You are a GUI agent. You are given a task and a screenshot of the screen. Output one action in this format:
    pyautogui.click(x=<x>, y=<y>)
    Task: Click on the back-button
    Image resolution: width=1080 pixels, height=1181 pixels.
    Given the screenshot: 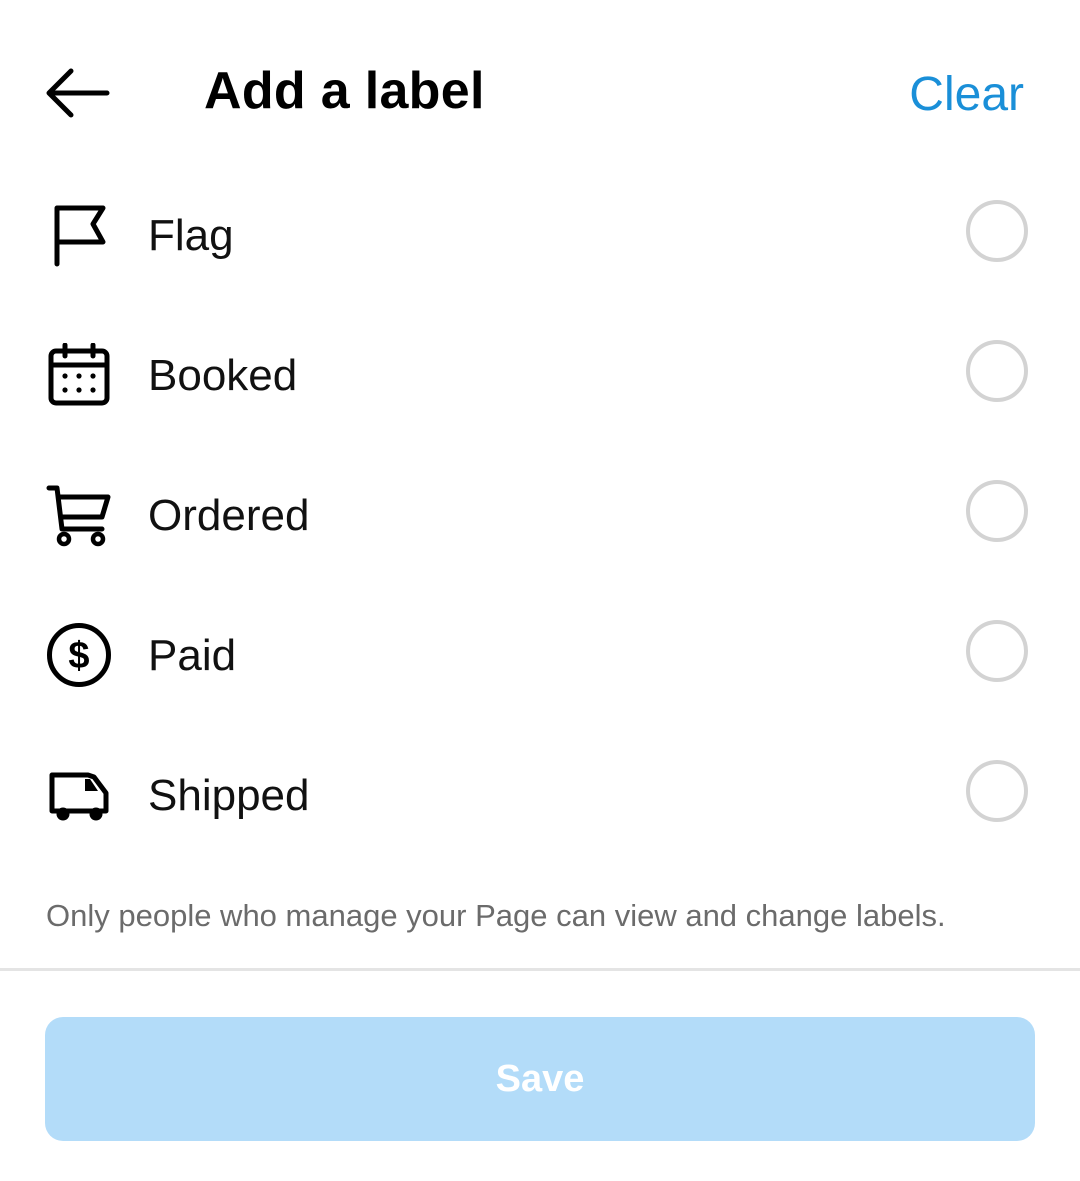 What is the action you would take?
    pyautogui.click(x=78, y=93)
    